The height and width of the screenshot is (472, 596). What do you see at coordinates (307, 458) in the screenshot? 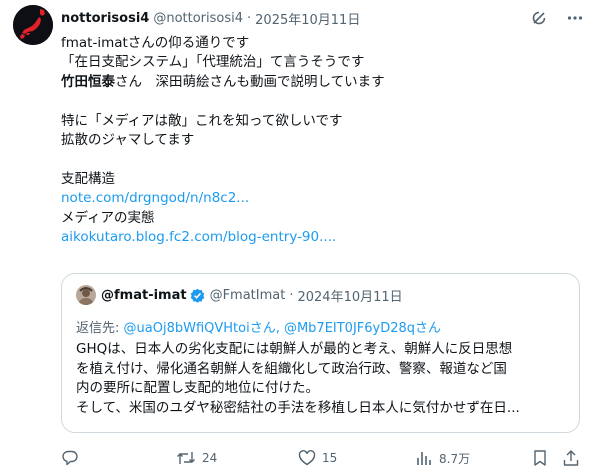
I see `like-icon` at bounding box center [307, 458].